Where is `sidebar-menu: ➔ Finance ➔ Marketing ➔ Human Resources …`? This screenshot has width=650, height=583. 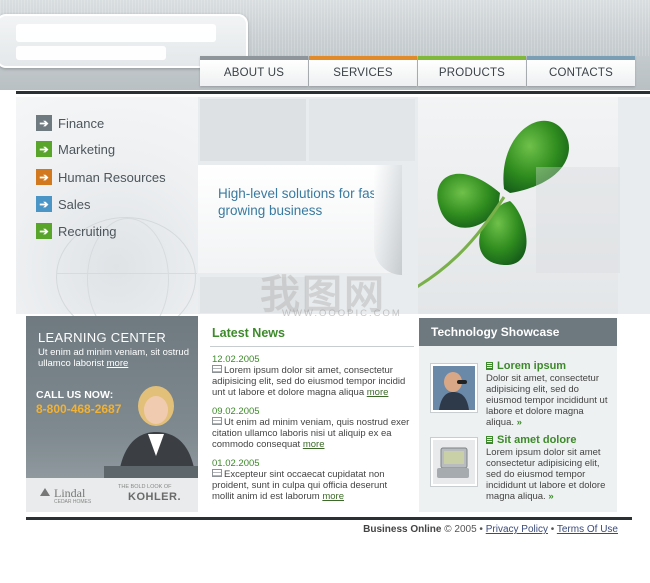 sidebar-menu: ➔ Finance ➔ Marketing ➔ Human Resources … is located at coordinates (107, 218).